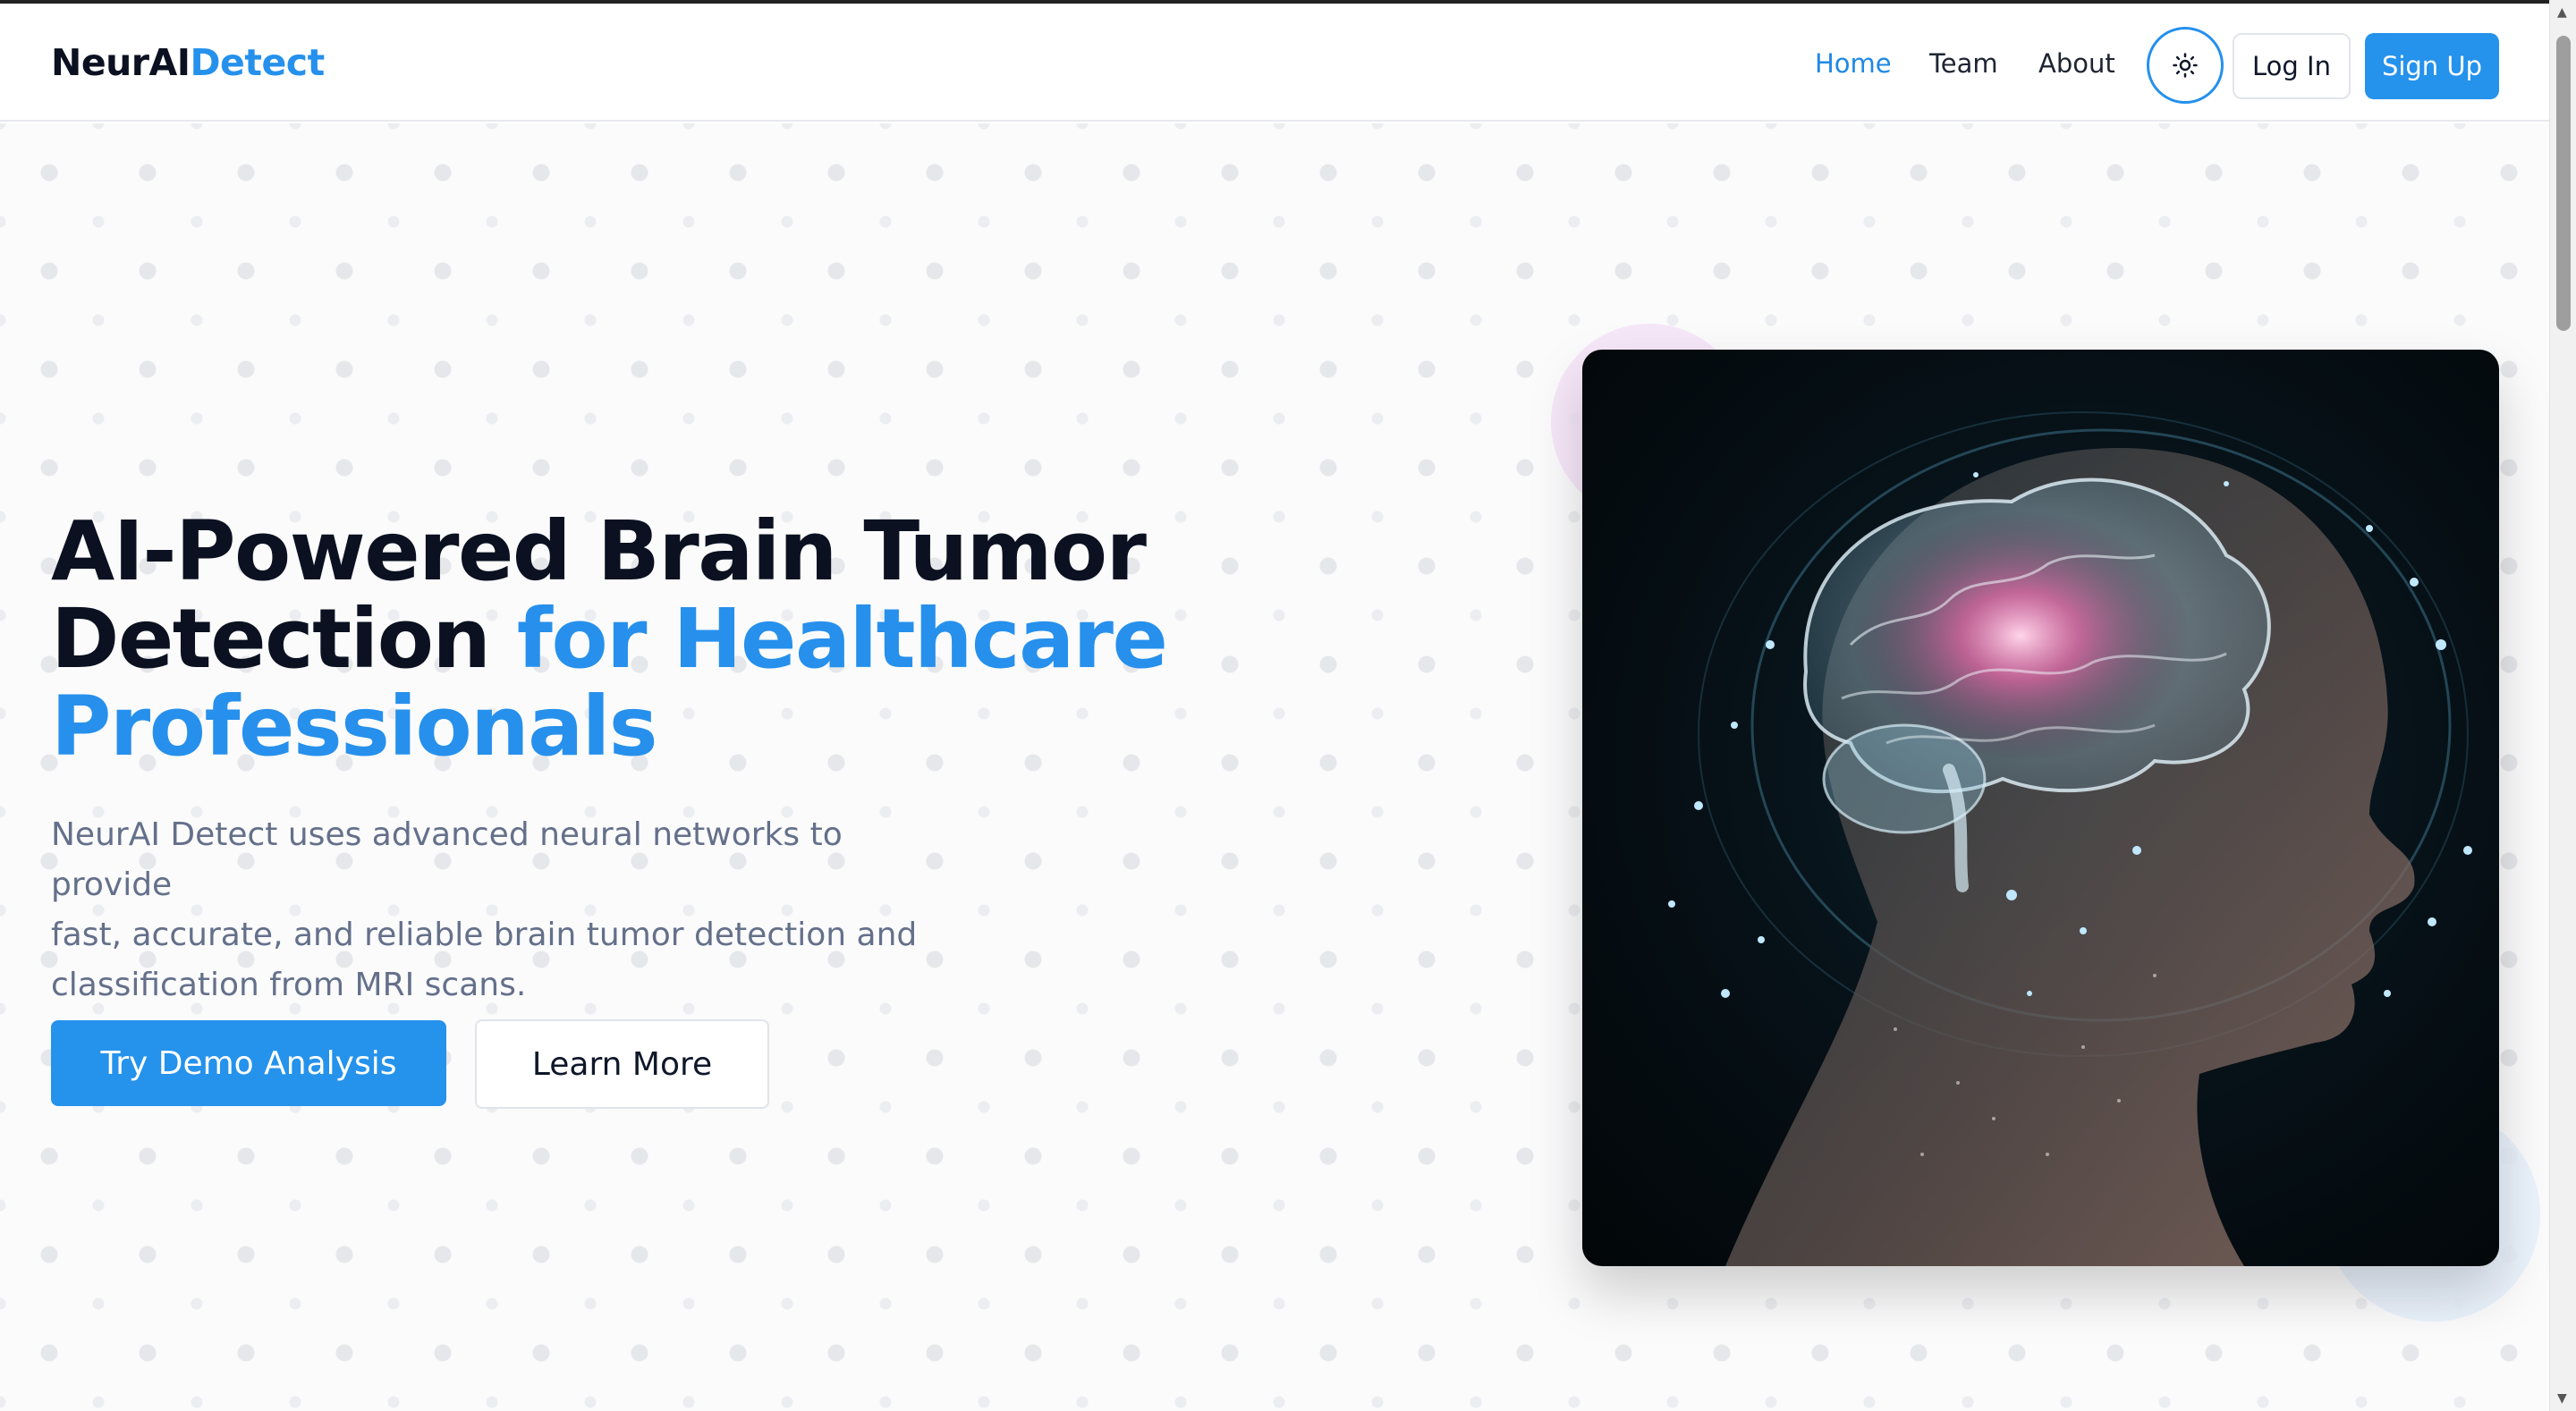 The image size is (2576, 1411). Describe the element at coordinates (2432, 66) in the screenshot. I see `signup-button: Sign Up` at that location.